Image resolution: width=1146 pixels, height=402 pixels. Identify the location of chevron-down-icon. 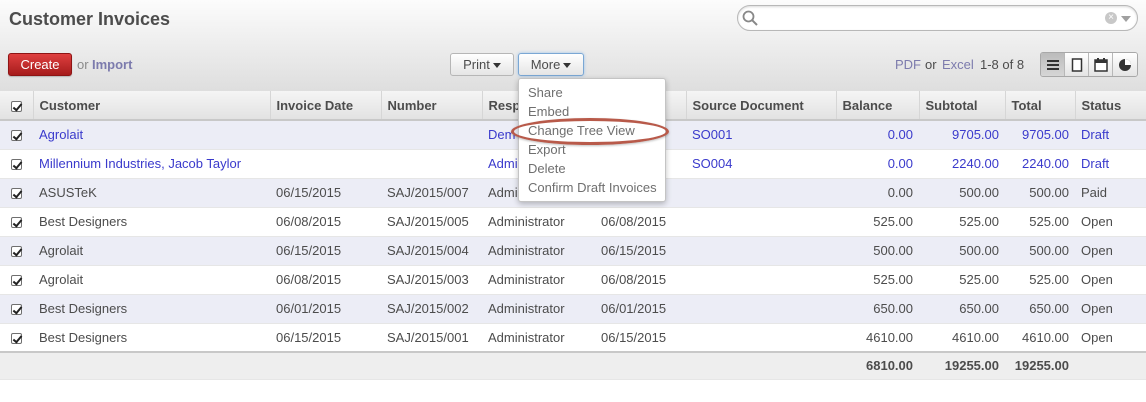
(567, 66).